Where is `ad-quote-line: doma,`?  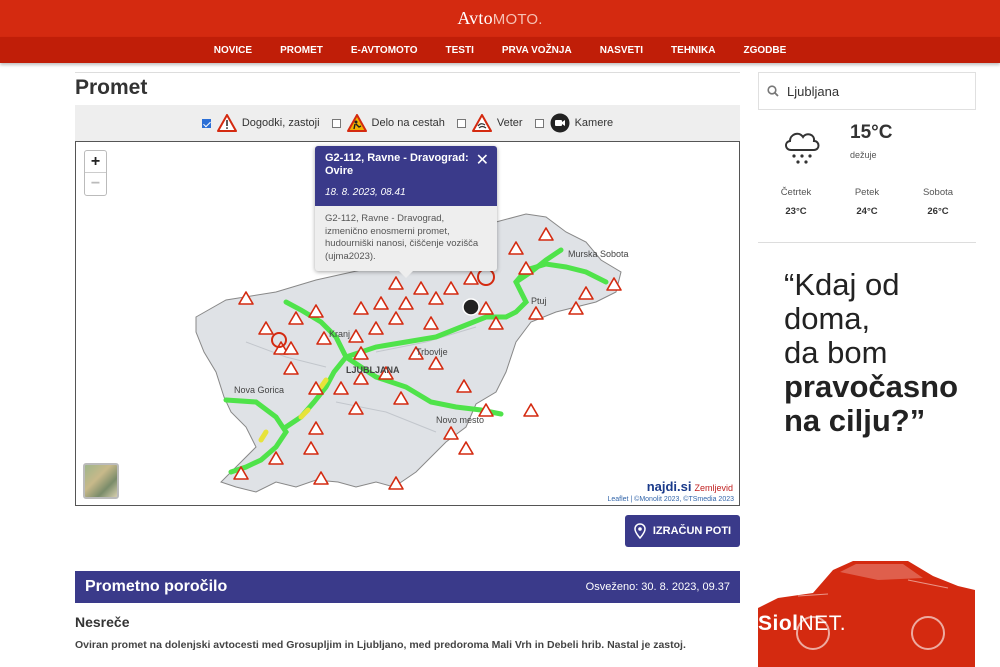
ad-quote-line: doma, is located at coordinates (827, 318).